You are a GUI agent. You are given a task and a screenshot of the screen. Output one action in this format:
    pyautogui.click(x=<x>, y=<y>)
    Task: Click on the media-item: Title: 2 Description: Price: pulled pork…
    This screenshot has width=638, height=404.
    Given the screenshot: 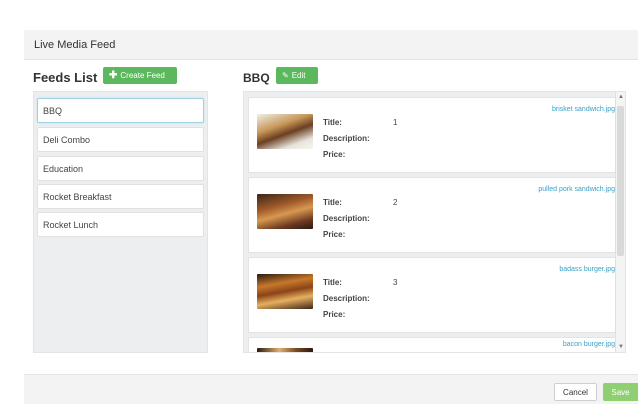 What is the action you would take?
    pyautogui.click(x=435, y=215)
    